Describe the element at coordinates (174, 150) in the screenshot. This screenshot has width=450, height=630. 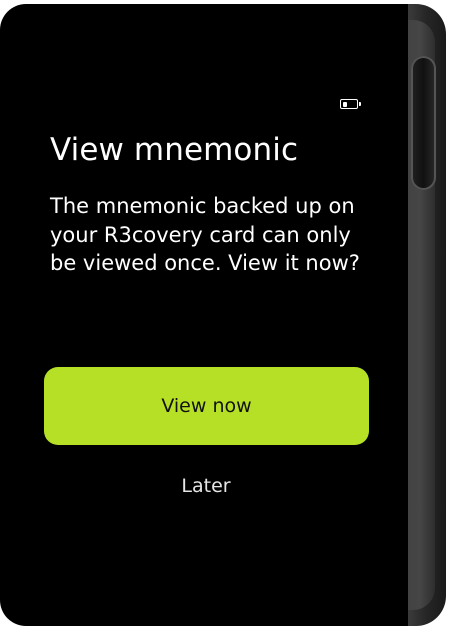
I see `dialog-title: View mnemonic` at that location.